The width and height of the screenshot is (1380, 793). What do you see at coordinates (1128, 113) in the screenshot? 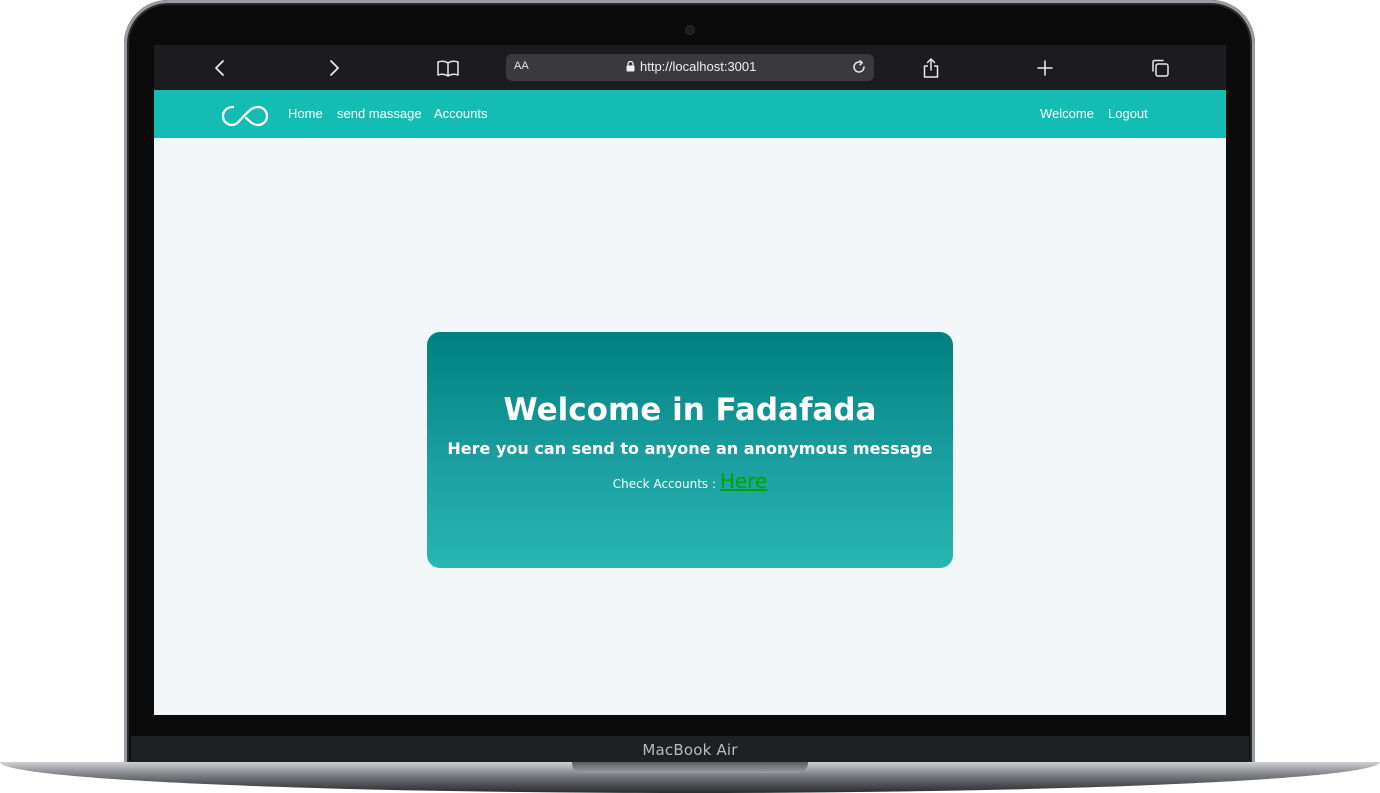
I see `nav-link-logout: Logout` at bounding box center [1128, 113].